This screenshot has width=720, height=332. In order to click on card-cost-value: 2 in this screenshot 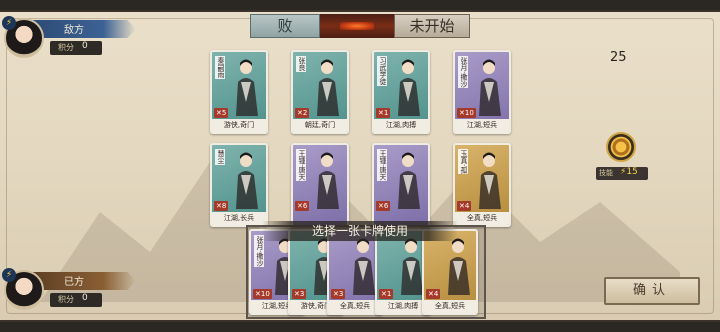, I will do `click(305, 113)`.